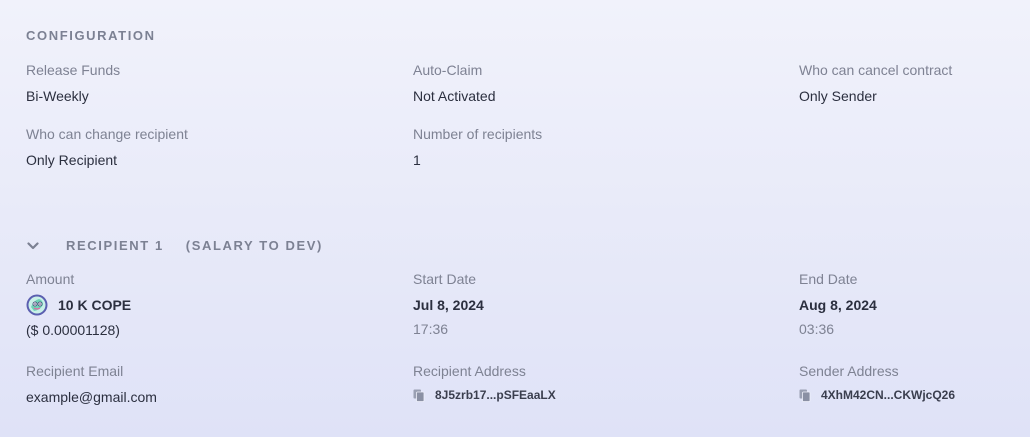 The height and width of the screenshot is (437, 1030). Describe the element at coordinates (417, 160) in the screenshot. I see `num-recipients-value: 1` at that location.